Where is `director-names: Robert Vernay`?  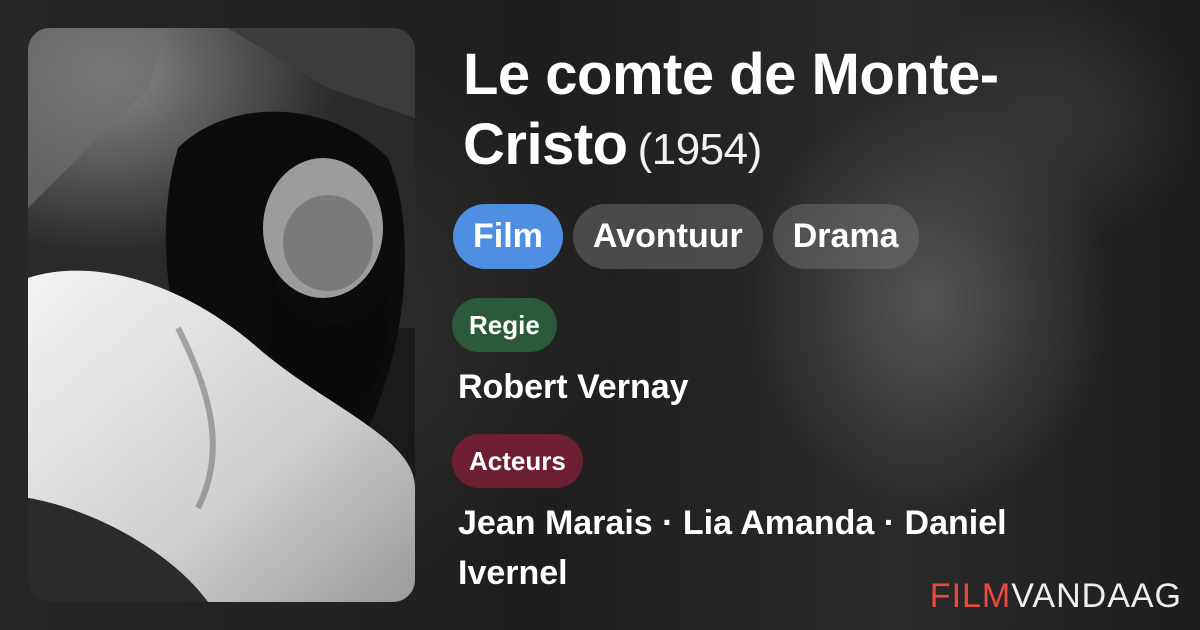 director-names: Robert Vernay is located at coordinates (573, 387).